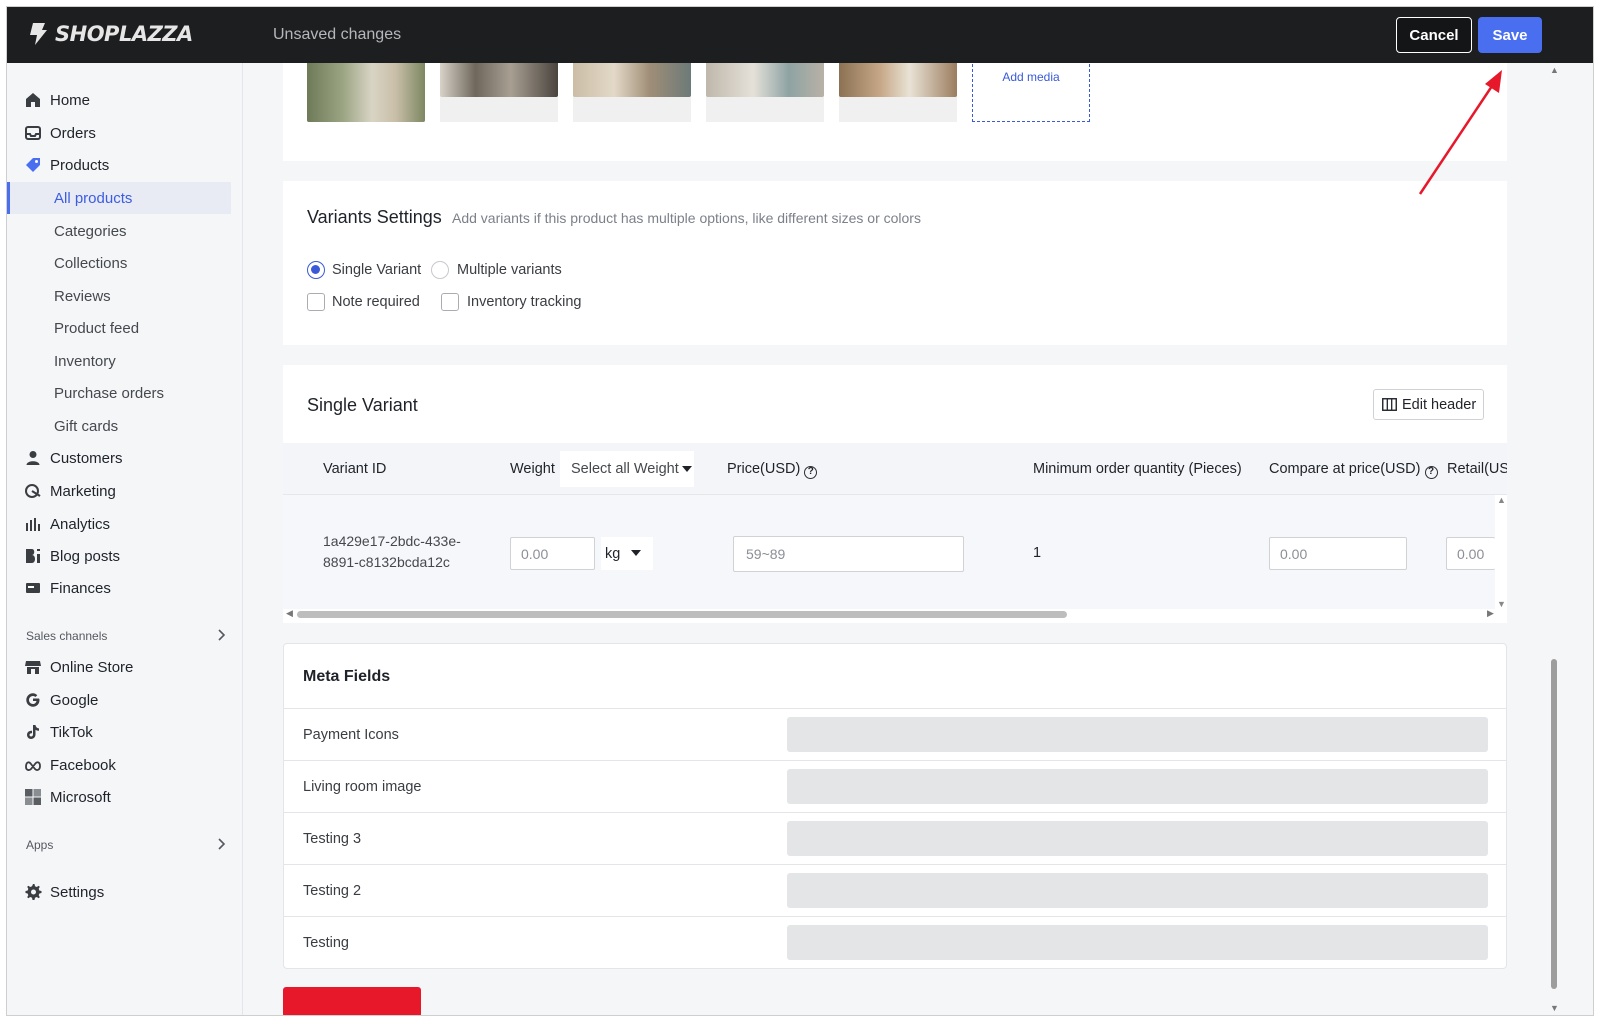 This screenshot has width=1600, height=1020. I want to click on logo-text: SHOPLAZZA, so click(124, 34).